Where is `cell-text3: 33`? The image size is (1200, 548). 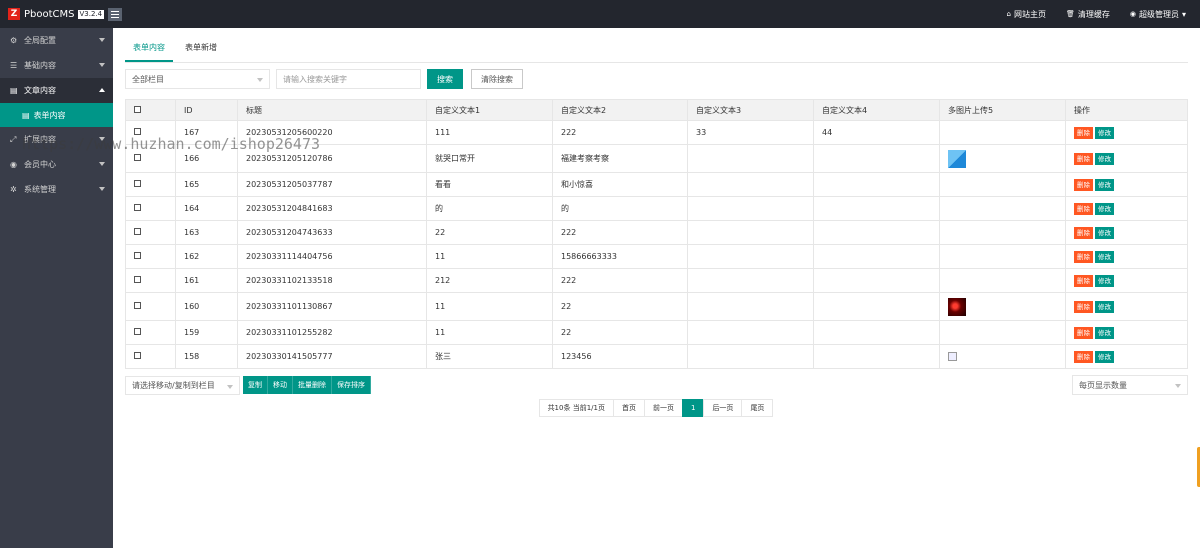
cell-text3: 33 is located at coordinates (750, 132).